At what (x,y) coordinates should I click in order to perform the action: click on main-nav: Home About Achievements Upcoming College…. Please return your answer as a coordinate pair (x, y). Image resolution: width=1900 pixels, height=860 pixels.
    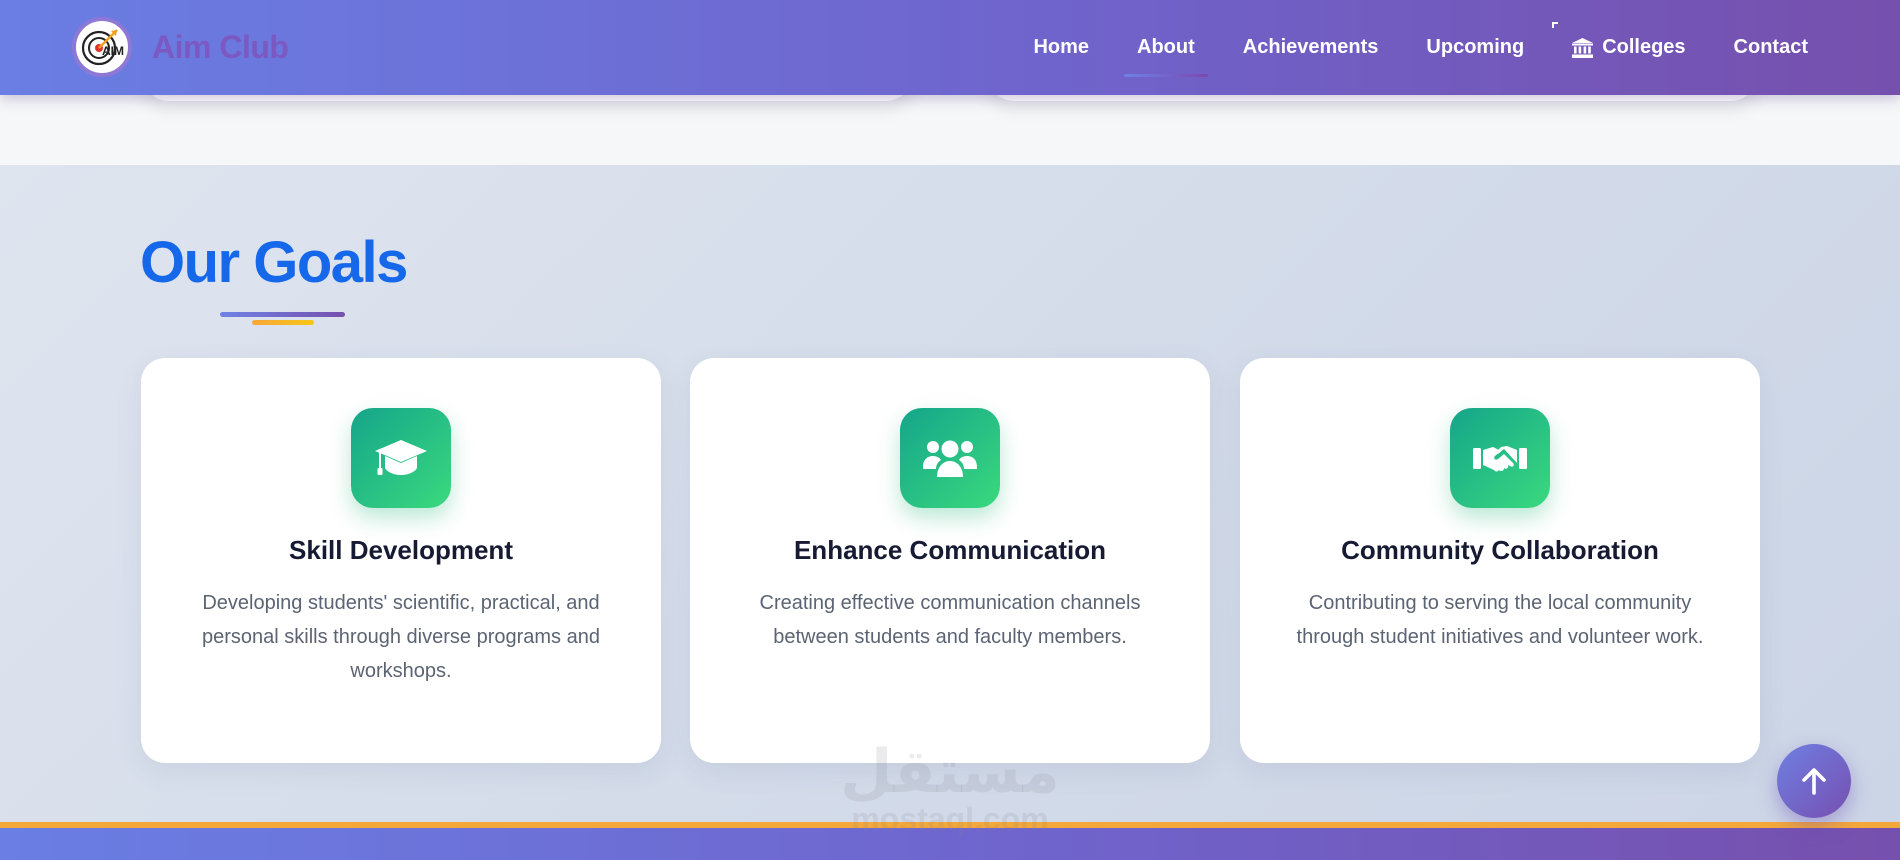
    Looking at the image, I should click on (1420, 47).